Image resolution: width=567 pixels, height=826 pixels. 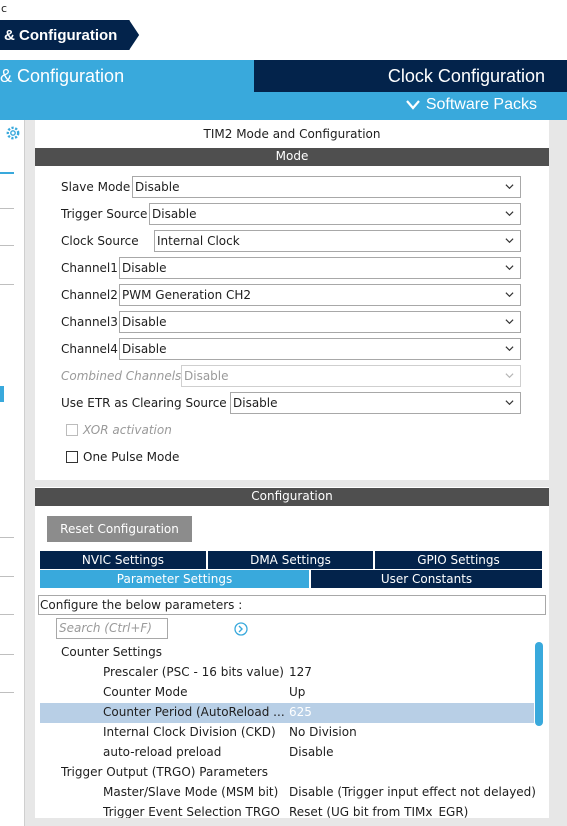 I want to click on channel3-label: Channel3, so click(x=89, y=322).